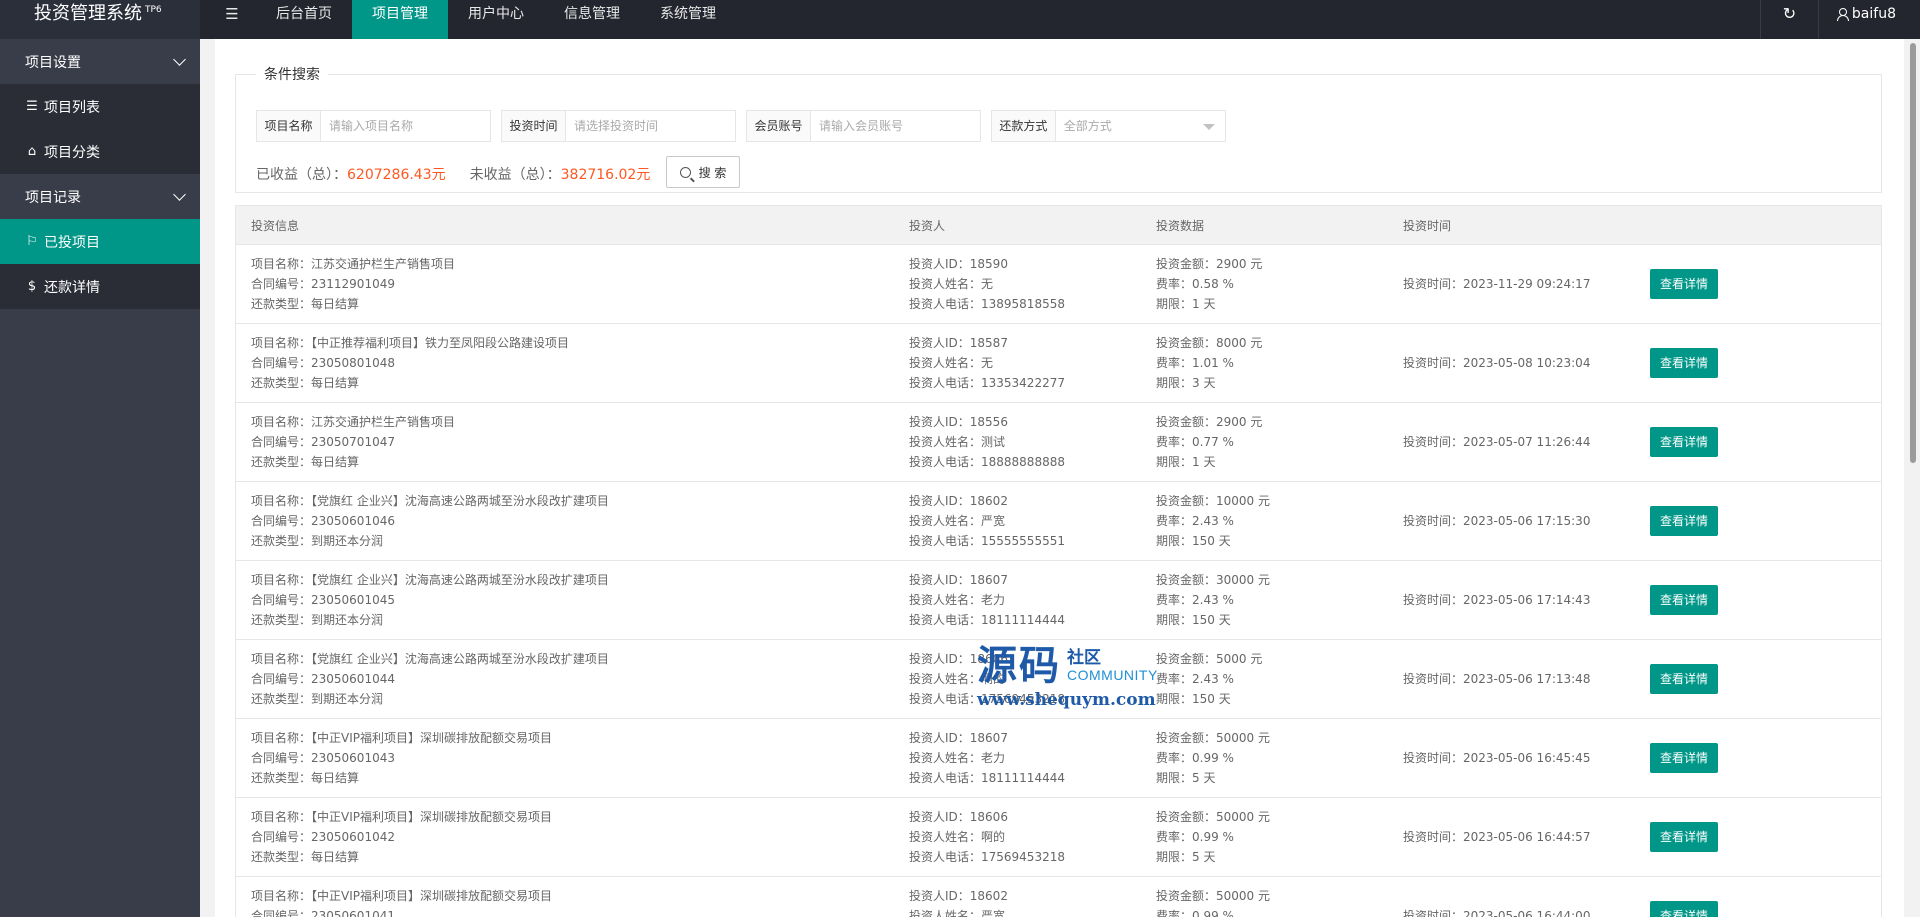 The height and width of the screenshot is (917, 1920). Describe the element at coordinates (958, 817) in the screenshot. I see `investor-id: 投资人ID：18606` at that location.